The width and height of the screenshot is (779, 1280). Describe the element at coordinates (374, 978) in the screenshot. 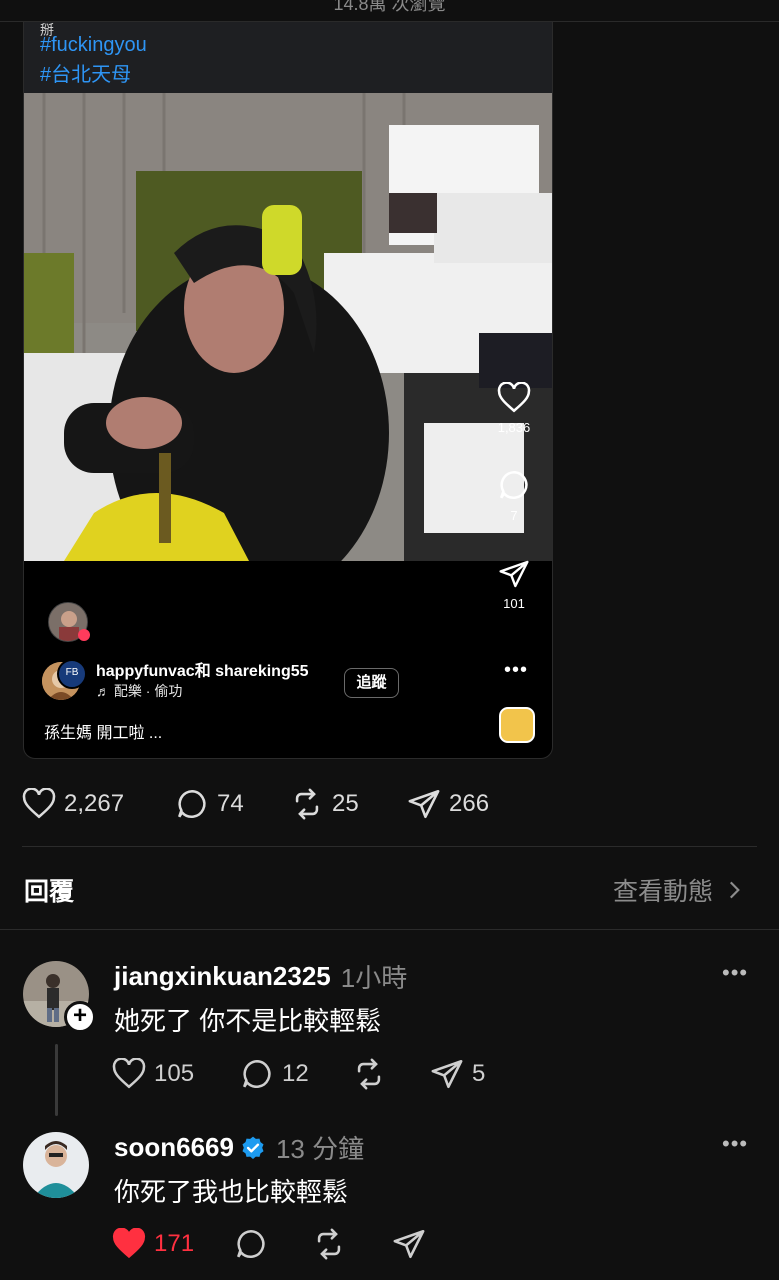

I see `comment-time: 1小時` at that location.